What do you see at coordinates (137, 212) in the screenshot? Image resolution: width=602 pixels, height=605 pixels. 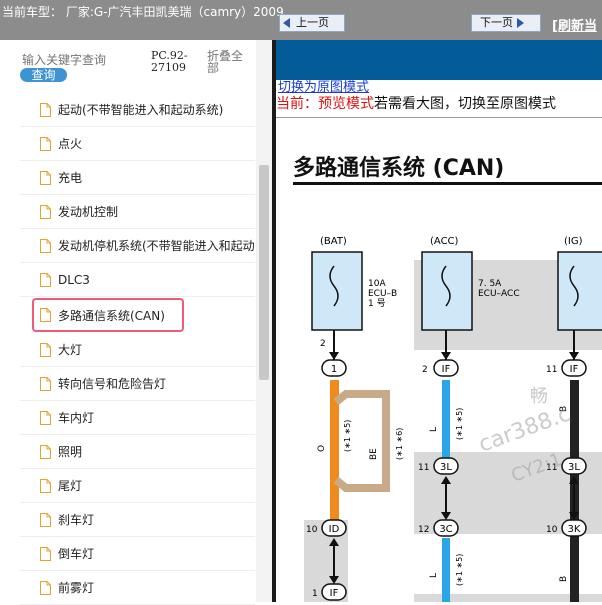 I see `sidebar-item: 发动机控制` at bounding box center [137, 212].